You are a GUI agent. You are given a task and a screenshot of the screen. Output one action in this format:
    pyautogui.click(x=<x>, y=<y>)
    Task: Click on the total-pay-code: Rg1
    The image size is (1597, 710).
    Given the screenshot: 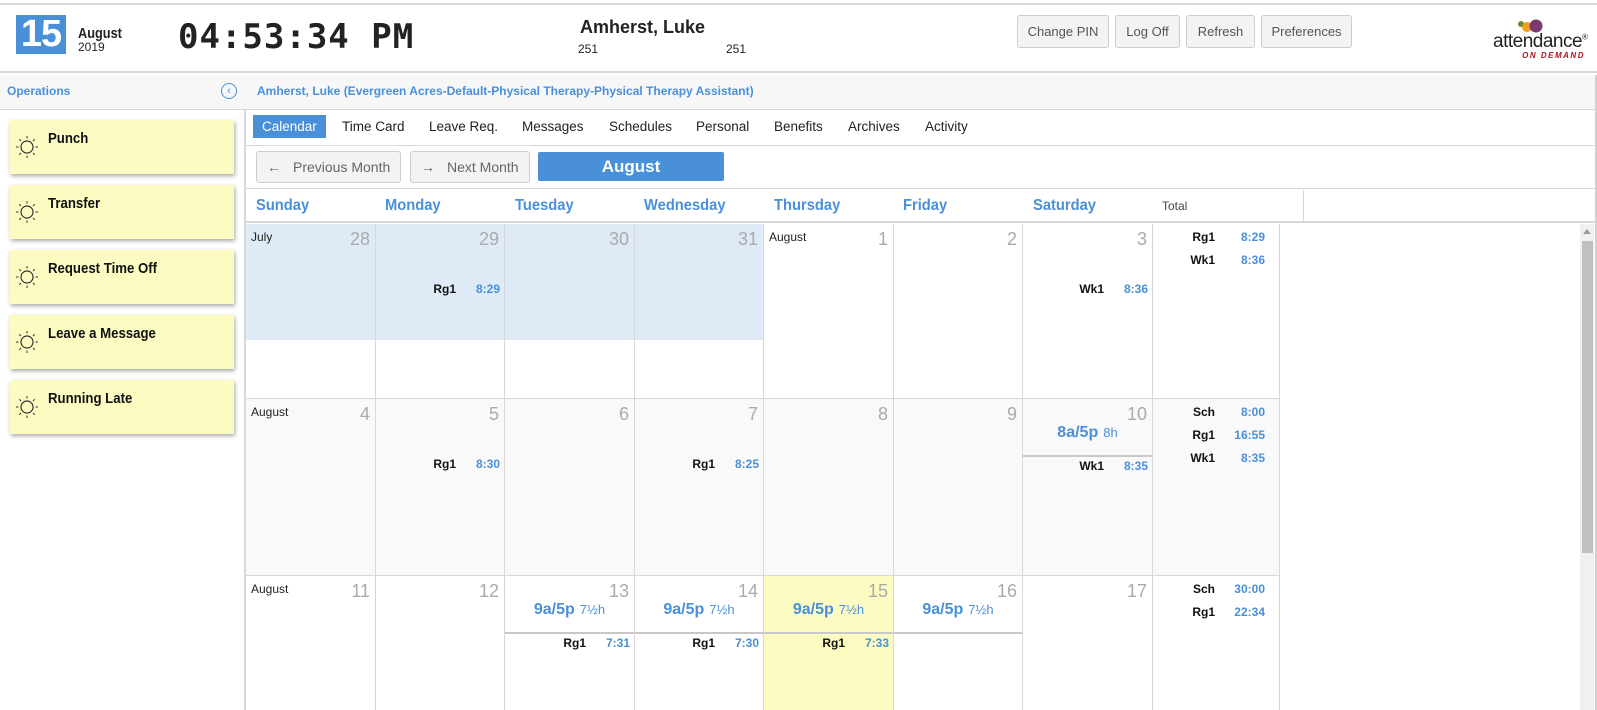 What is the action you would take?
    pyautogui.click(x=1203, y=612)
    